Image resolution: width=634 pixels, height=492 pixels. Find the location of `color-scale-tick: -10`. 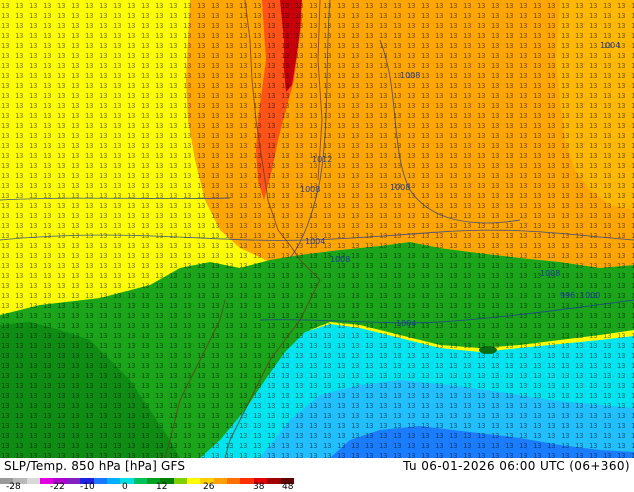

color-scale-tick: -10 is located at coordinates (87, 487).